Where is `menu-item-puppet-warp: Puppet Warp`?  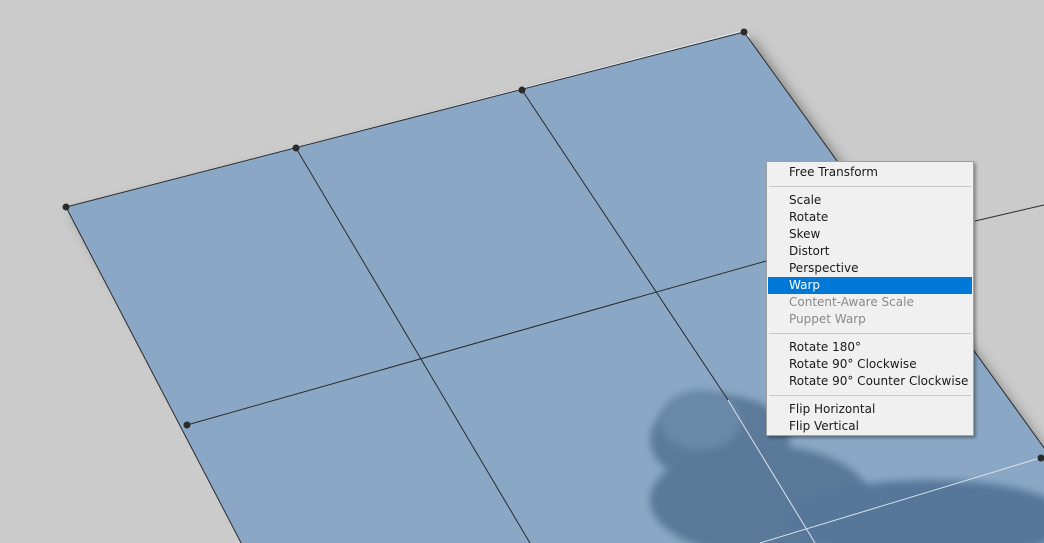
menu-item-puppet-warp: Puppet Warp is located at coordinates (827, 319).